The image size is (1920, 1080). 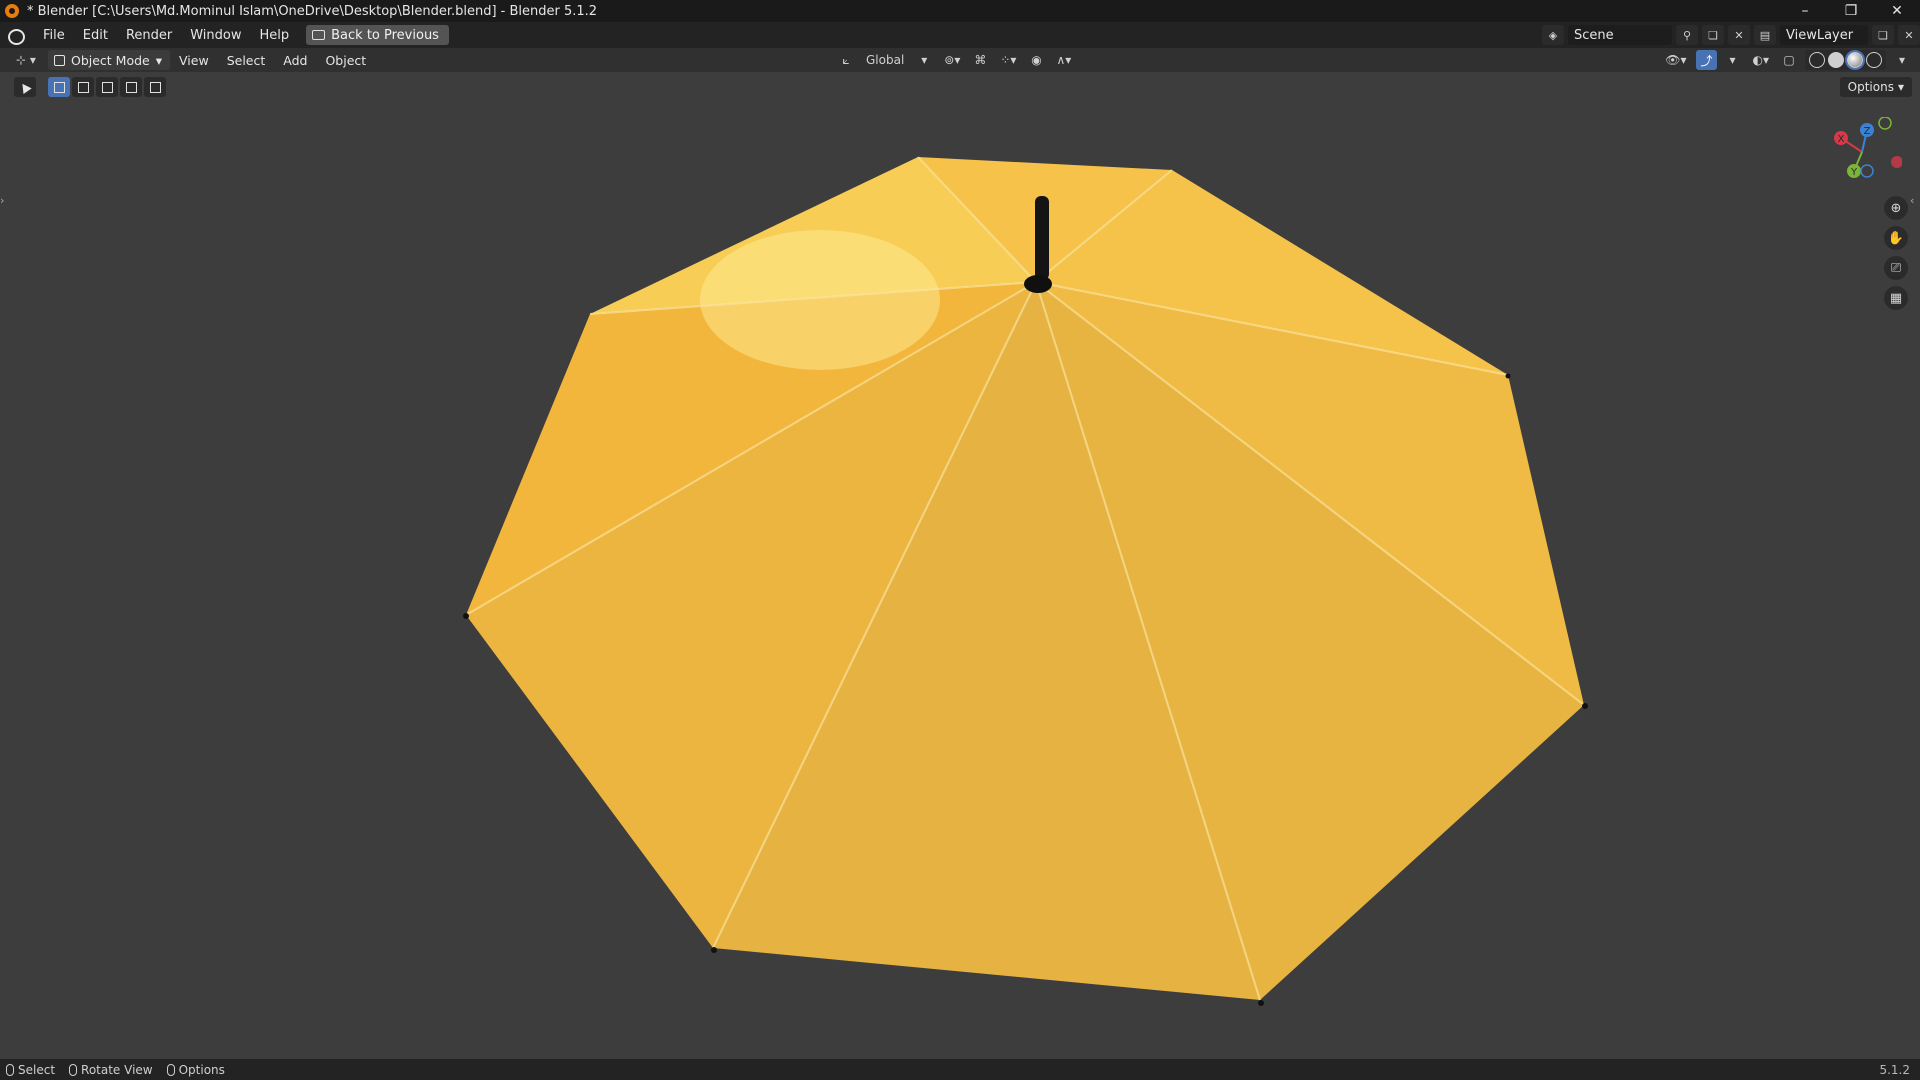 What do you see at coordinates (5, 203) in the screenshot?
I see `toolbar-expand-icon: ›` at bounding box center [5, 203].